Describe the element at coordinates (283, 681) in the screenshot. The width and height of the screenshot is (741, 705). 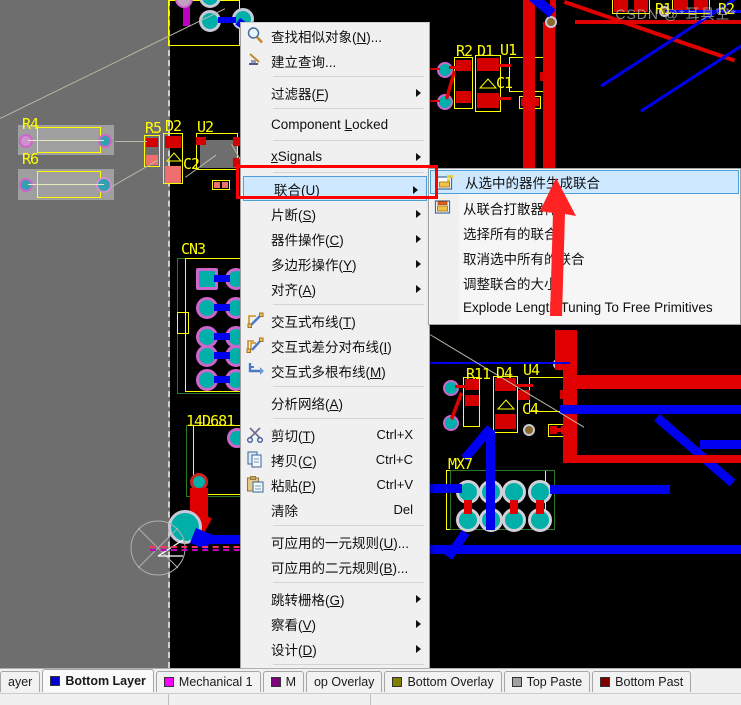
I see `layer-tab-4: M` at that location.